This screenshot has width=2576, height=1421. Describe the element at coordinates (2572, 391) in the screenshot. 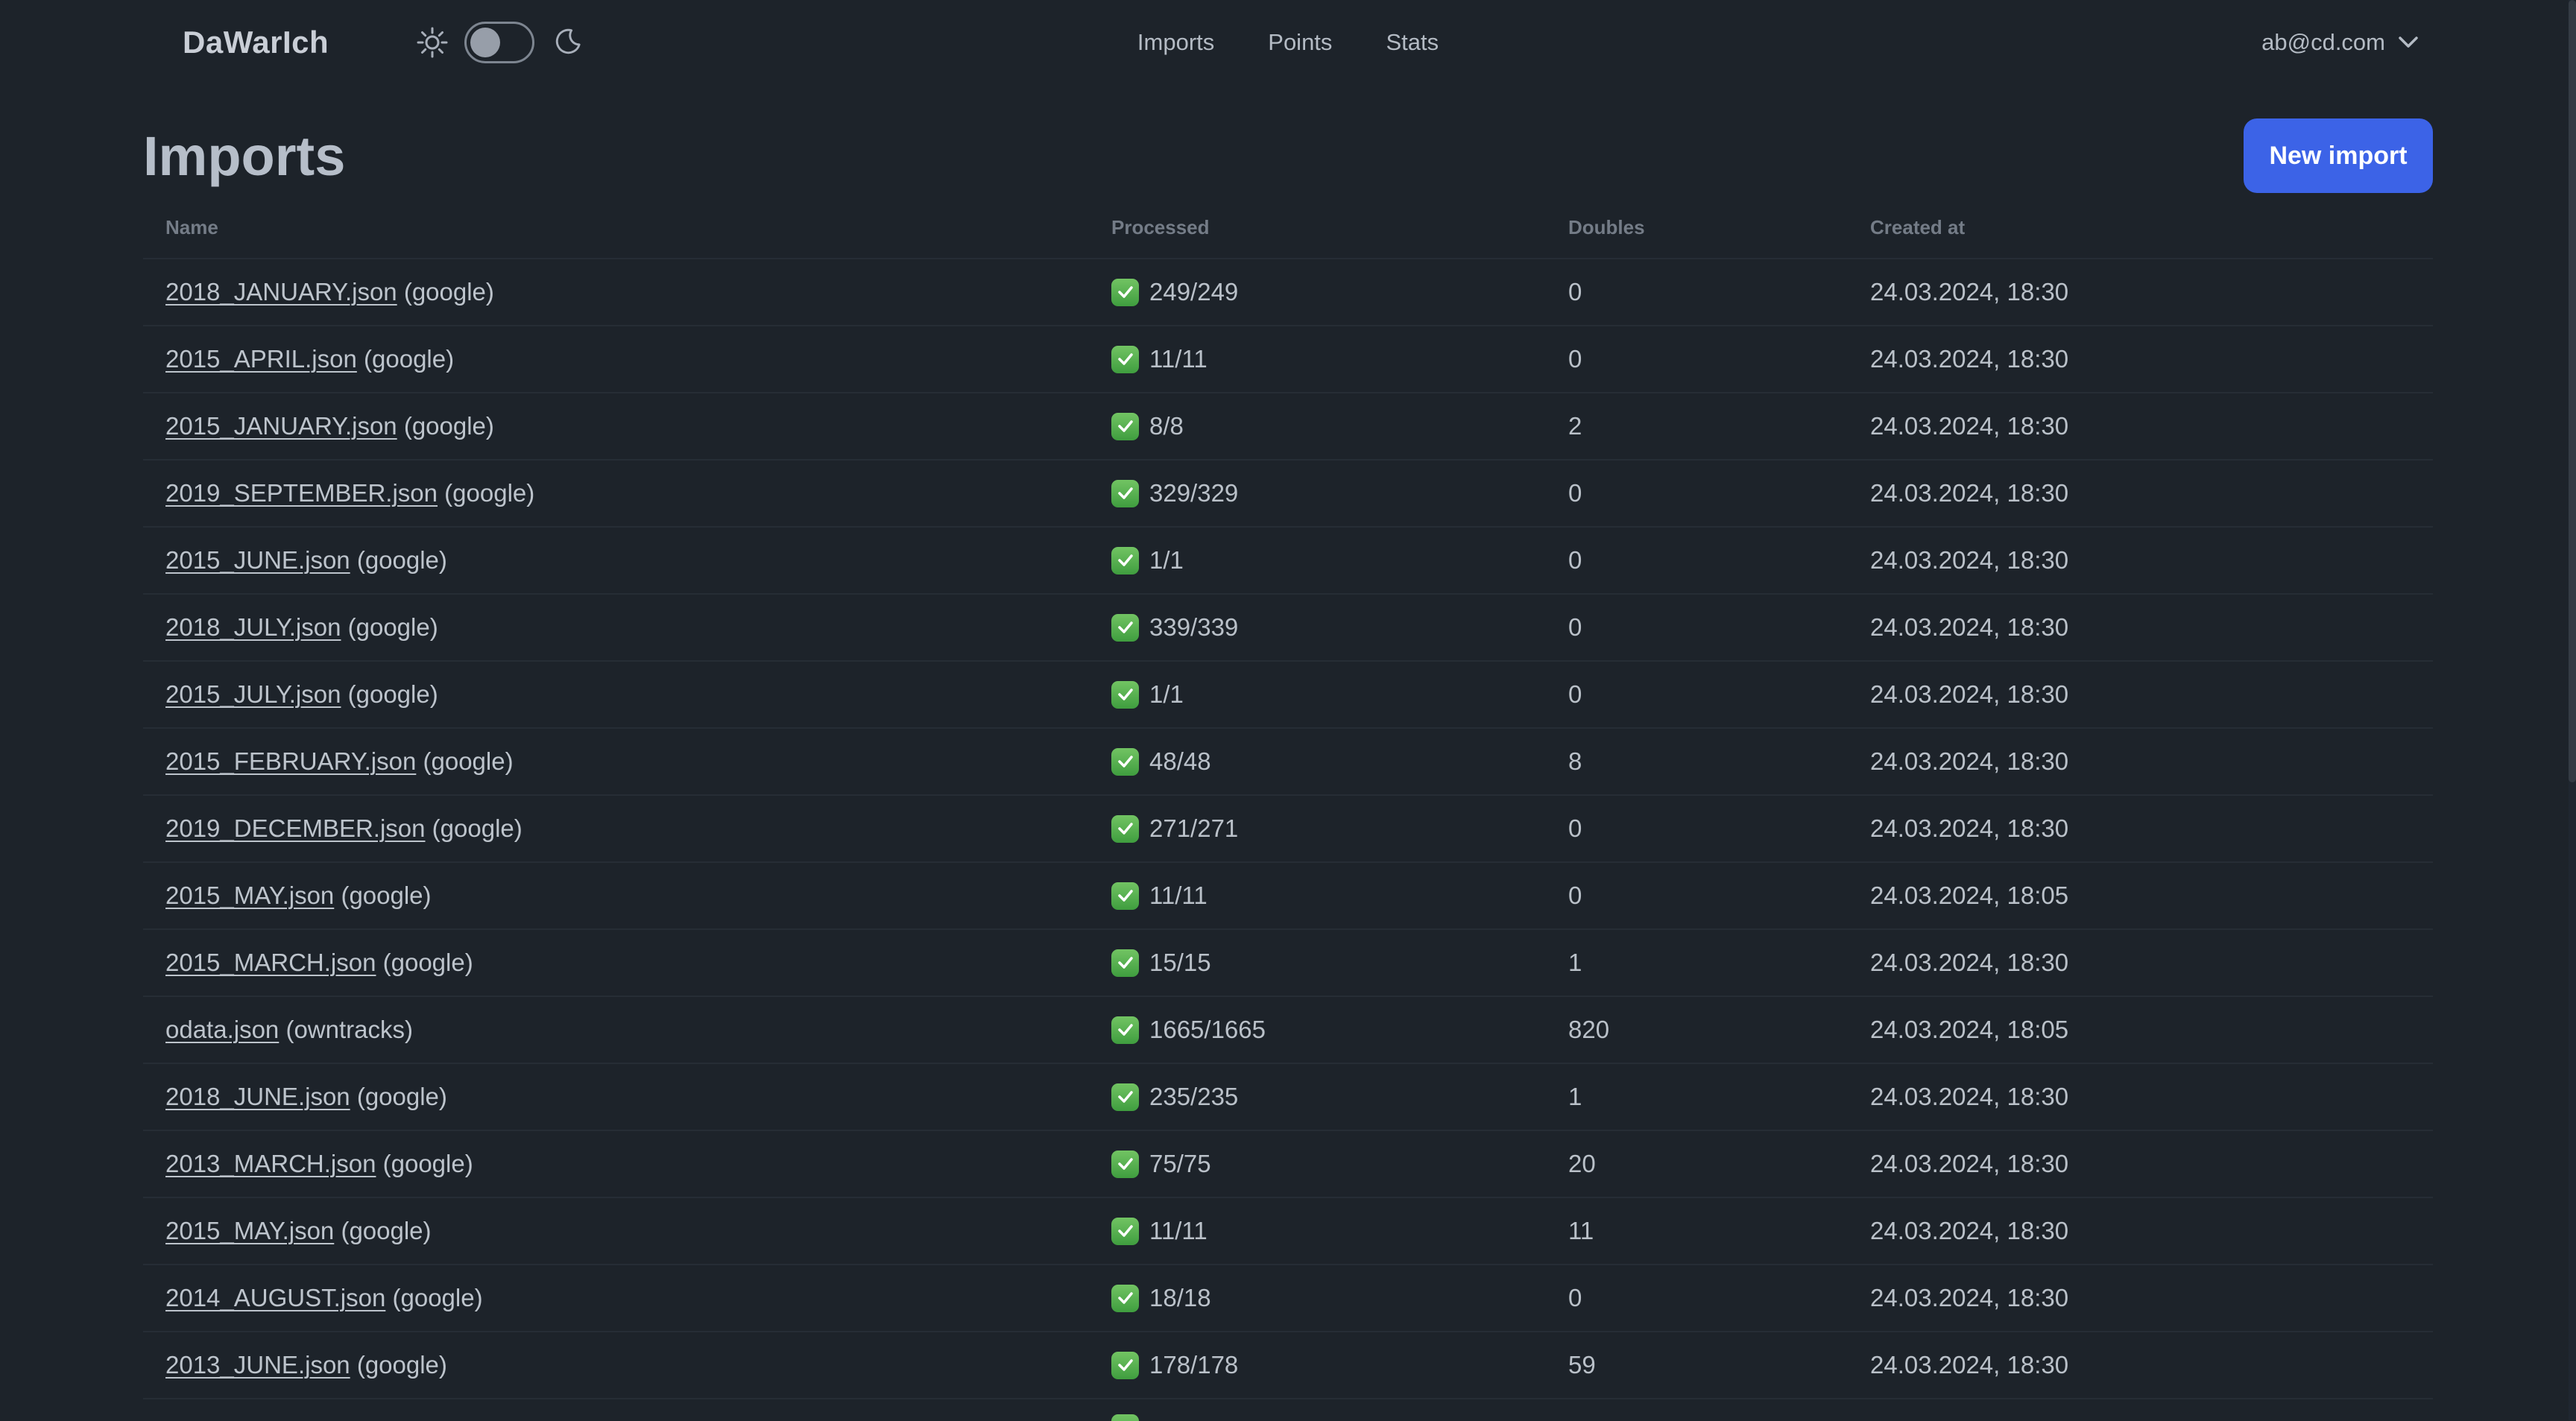

I see `scrollbar-thumb` at that location.